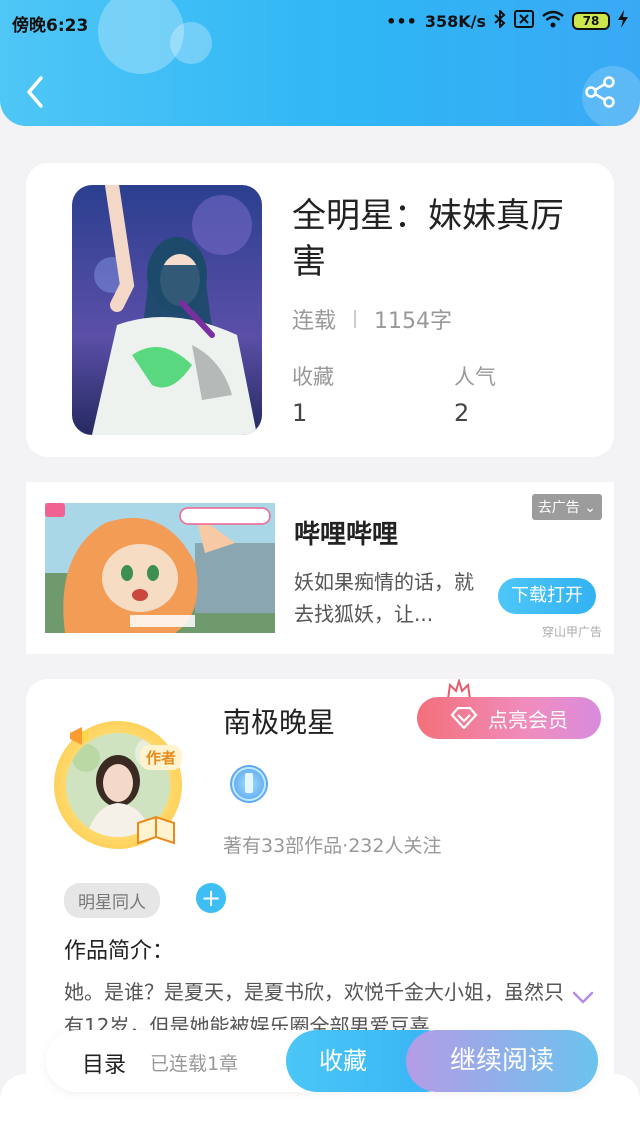  Describe the element at coordinates (160, 568) in the screenshot. I see `ad-image` at that location.